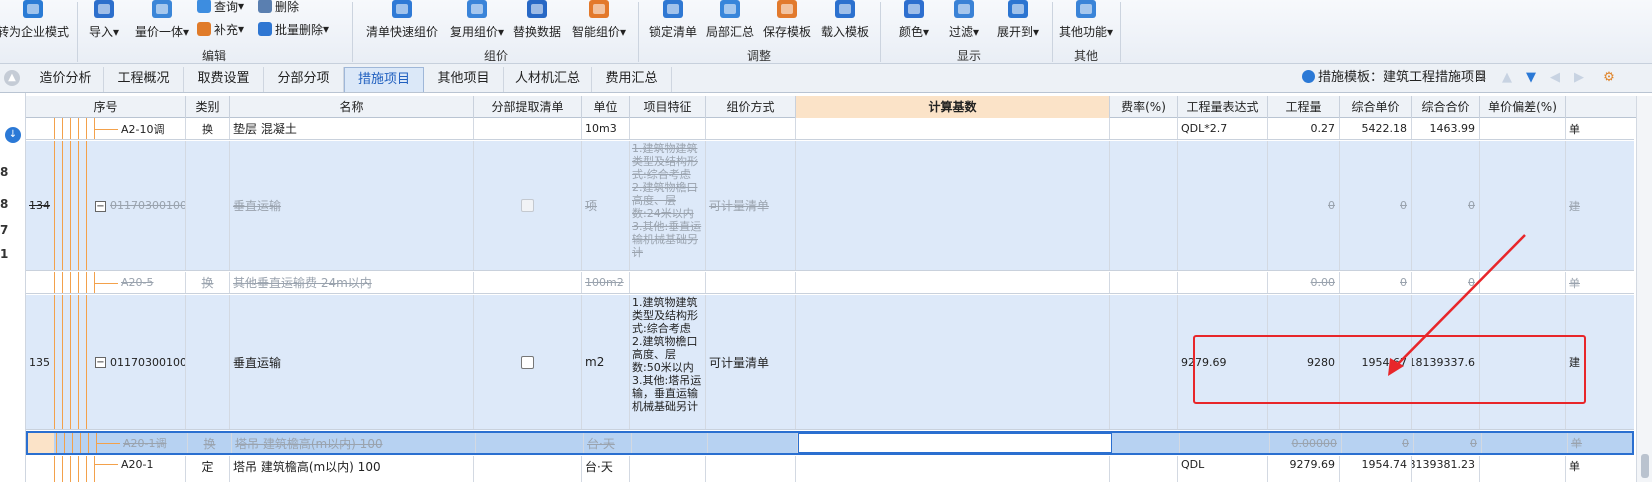 The width and height of the screenshot is (1652, 482). Describe the element at coordinates (964, 22) in the screenshot. I see `filter-button: 过滤▾` at that location.